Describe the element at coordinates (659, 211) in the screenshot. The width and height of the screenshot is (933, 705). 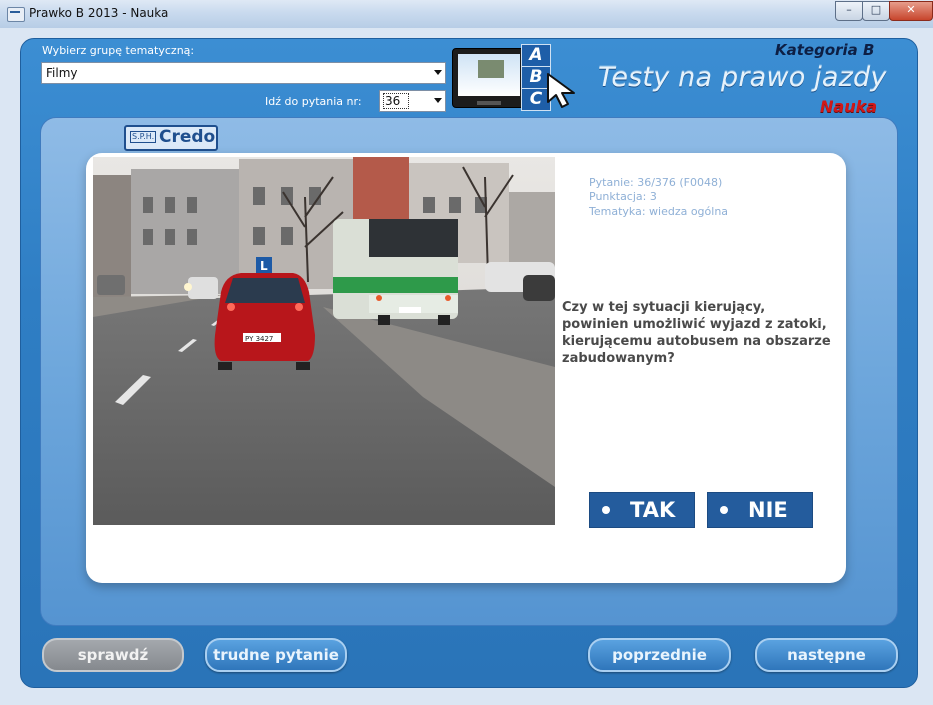
I see `question-topic: Tematyka: wiedza ogólna` at that location.